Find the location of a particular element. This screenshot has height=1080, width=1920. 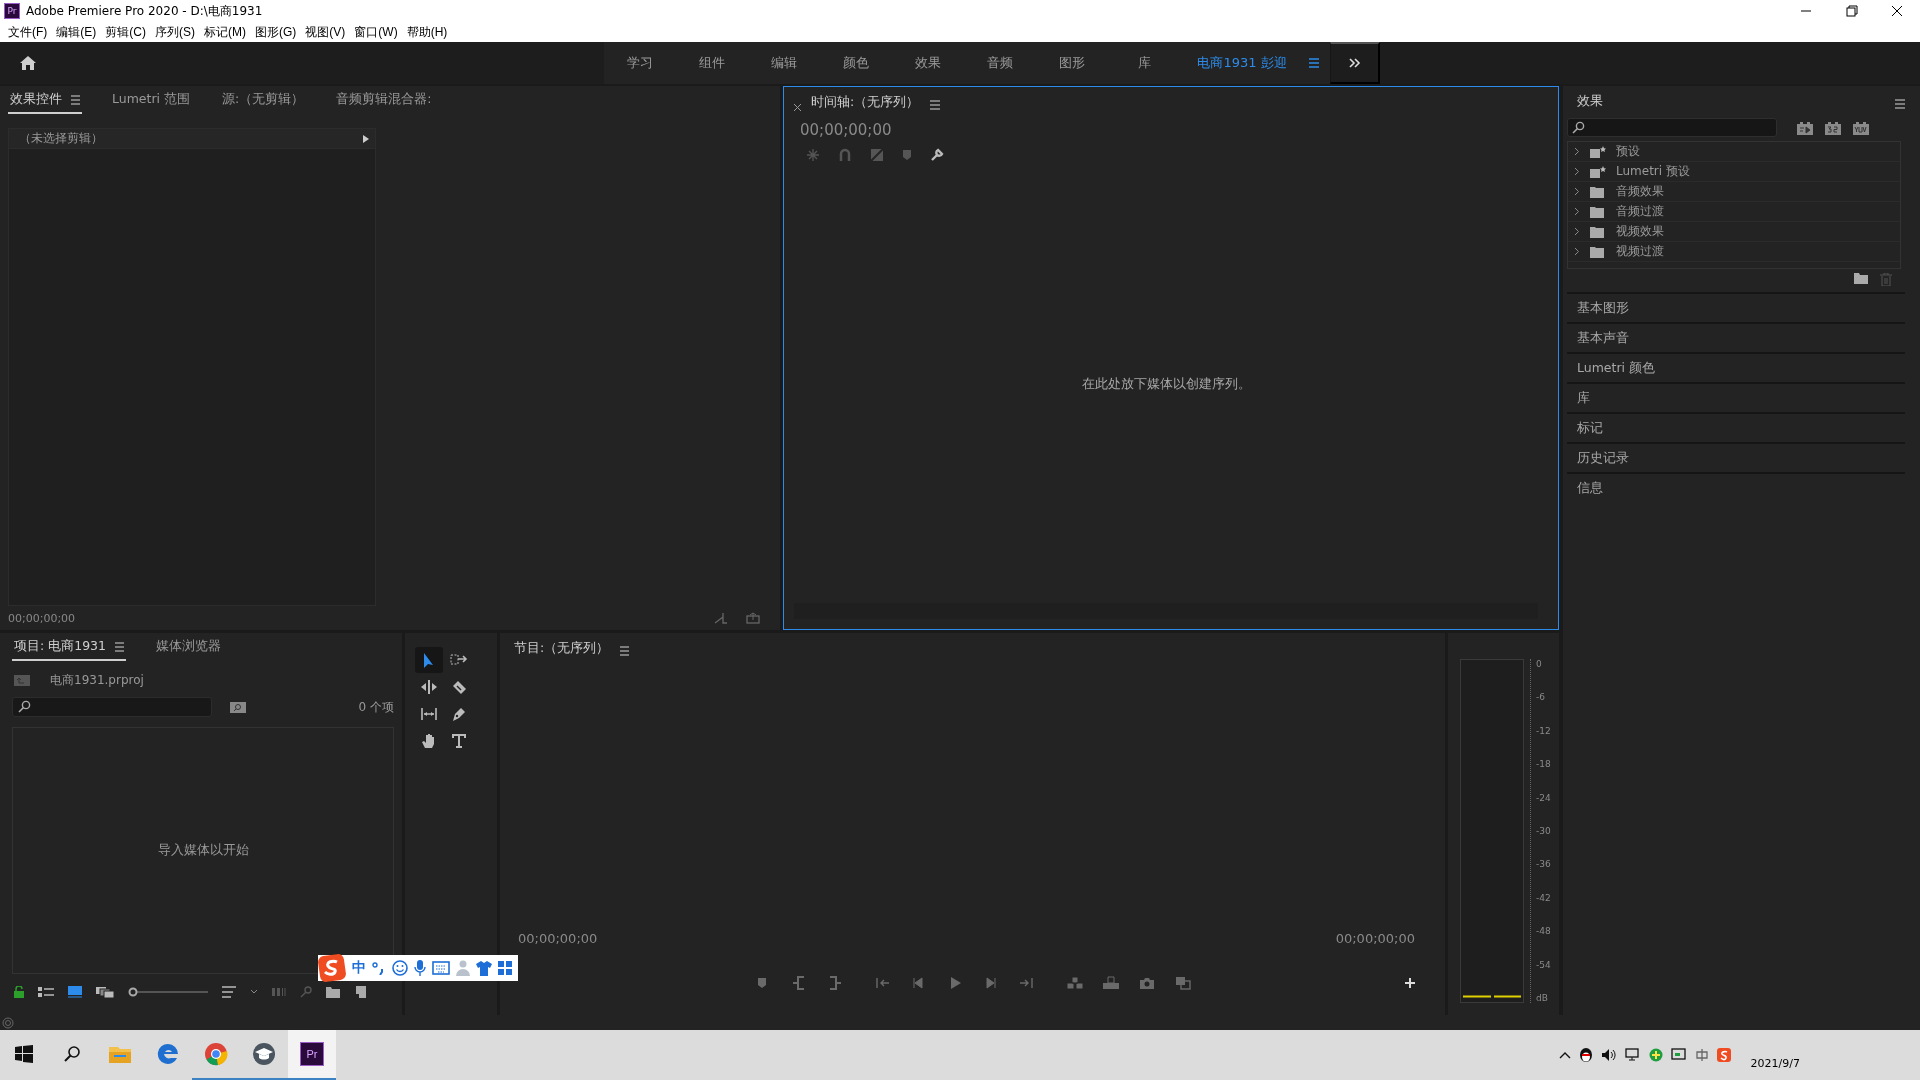

overwrite-icon is located at coordinates (1110, 983).